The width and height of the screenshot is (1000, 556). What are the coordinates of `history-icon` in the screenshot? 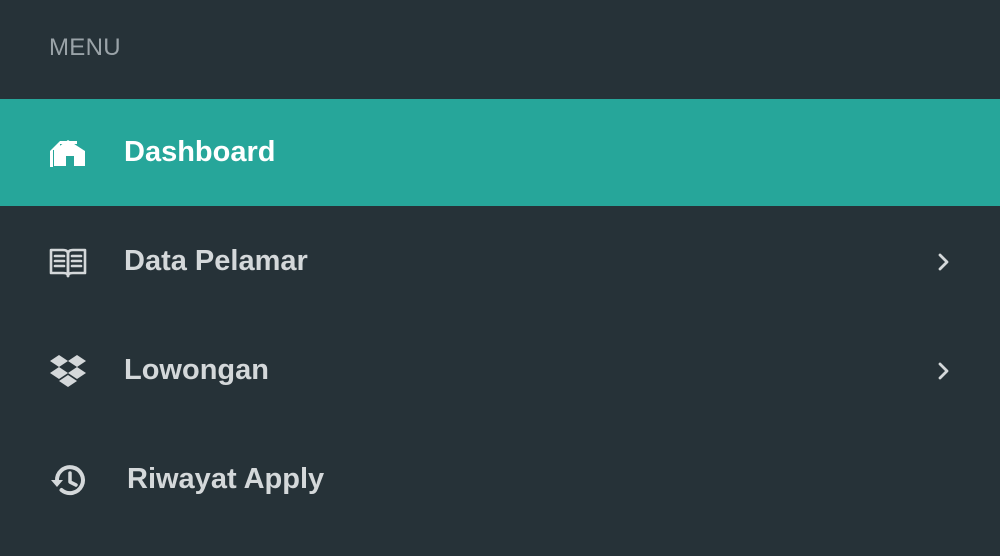 It's located at (68, 480).